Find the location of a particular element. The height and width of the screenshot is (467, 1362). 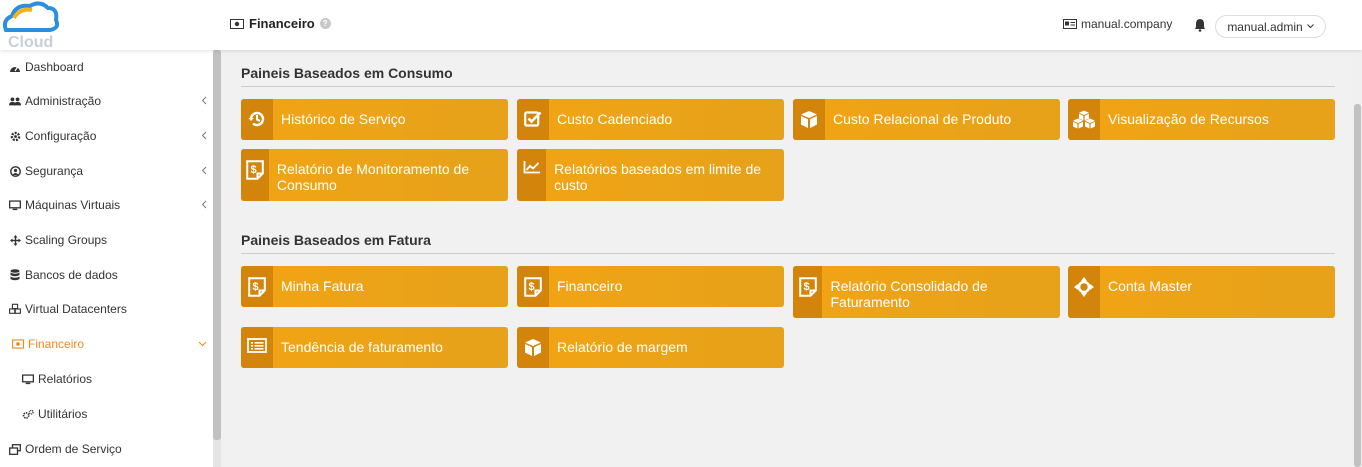

sidebar-item-label: Configuração is located at coordinates (61, 136).